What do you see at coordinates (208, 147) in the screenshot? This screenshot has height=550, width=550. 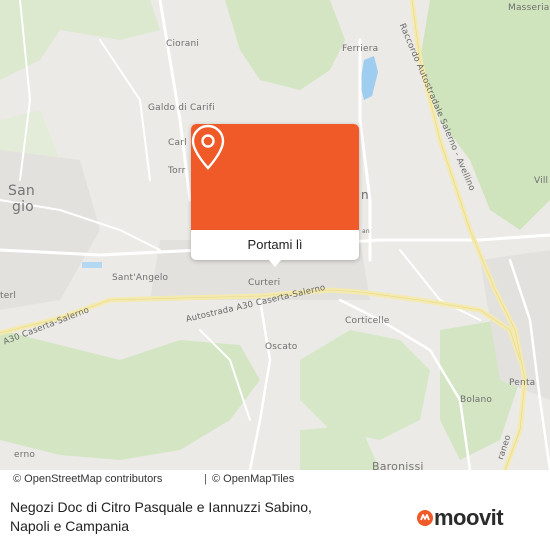 I see `map-pin-icon` at bounding box center [208, 147].